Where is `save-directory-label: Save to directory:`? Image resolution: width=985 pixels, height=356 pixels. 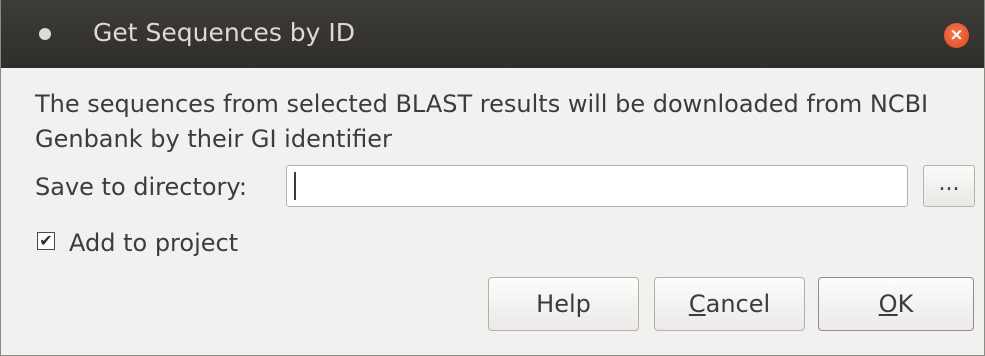 save-directory-label: Save to directory: is located at coordinates (141, 187).